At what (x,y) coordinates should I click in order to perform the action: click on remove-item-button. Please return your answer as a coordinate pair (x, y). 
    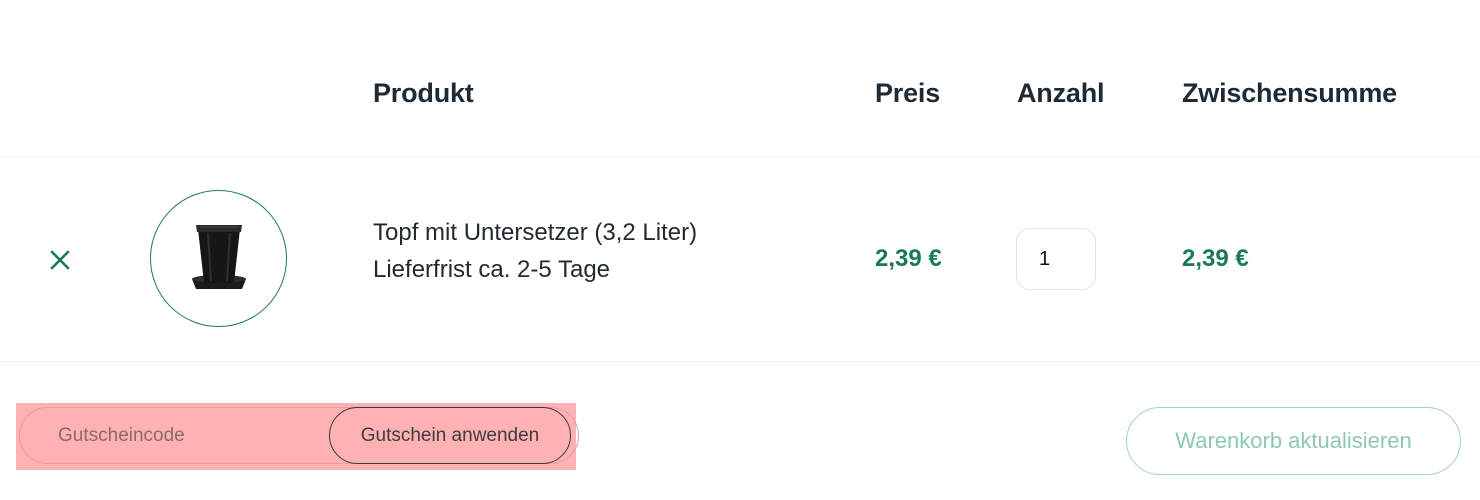
    Looking at the image, I should click on (60, 260).